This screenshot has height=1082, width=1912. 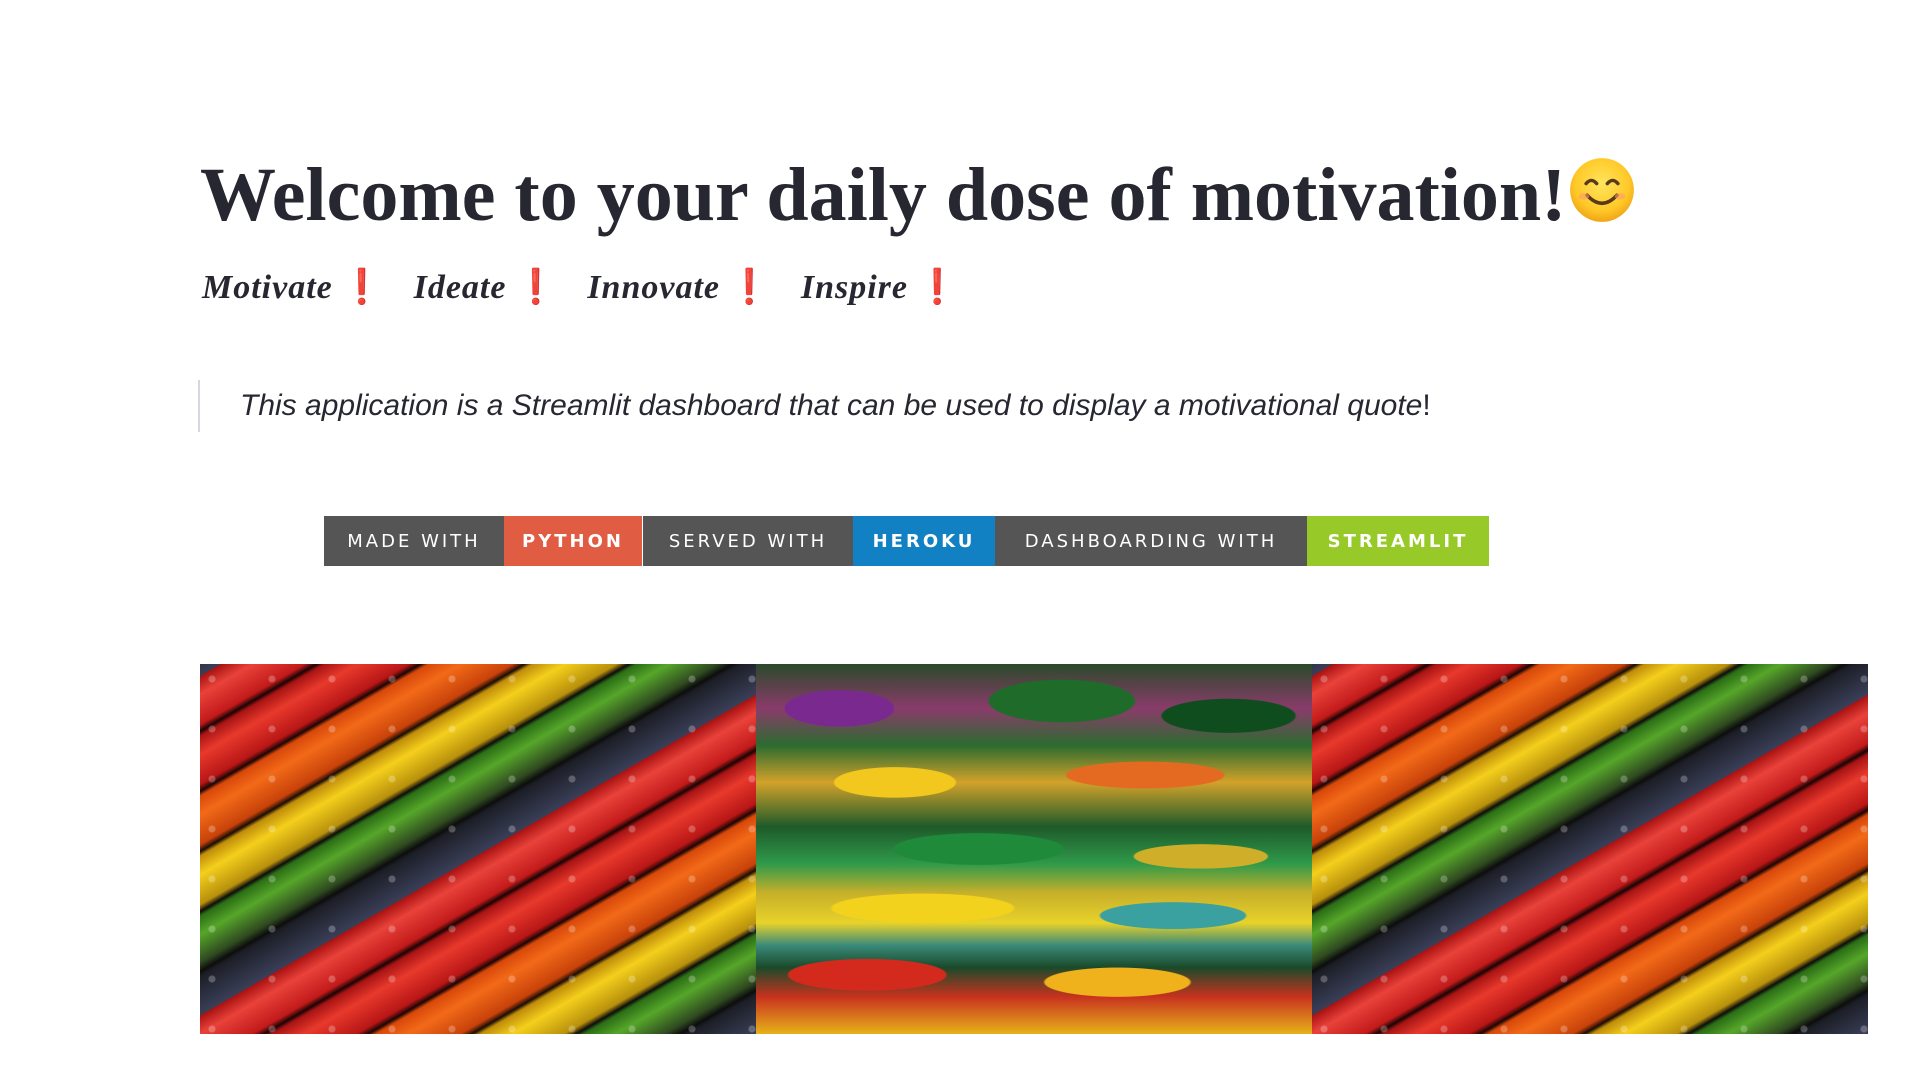 What do you see at coordinates (1398, 541) in the screenshot?
I see `badge-streamlit: STREAMLIT` at bounding box center [1398, 541].